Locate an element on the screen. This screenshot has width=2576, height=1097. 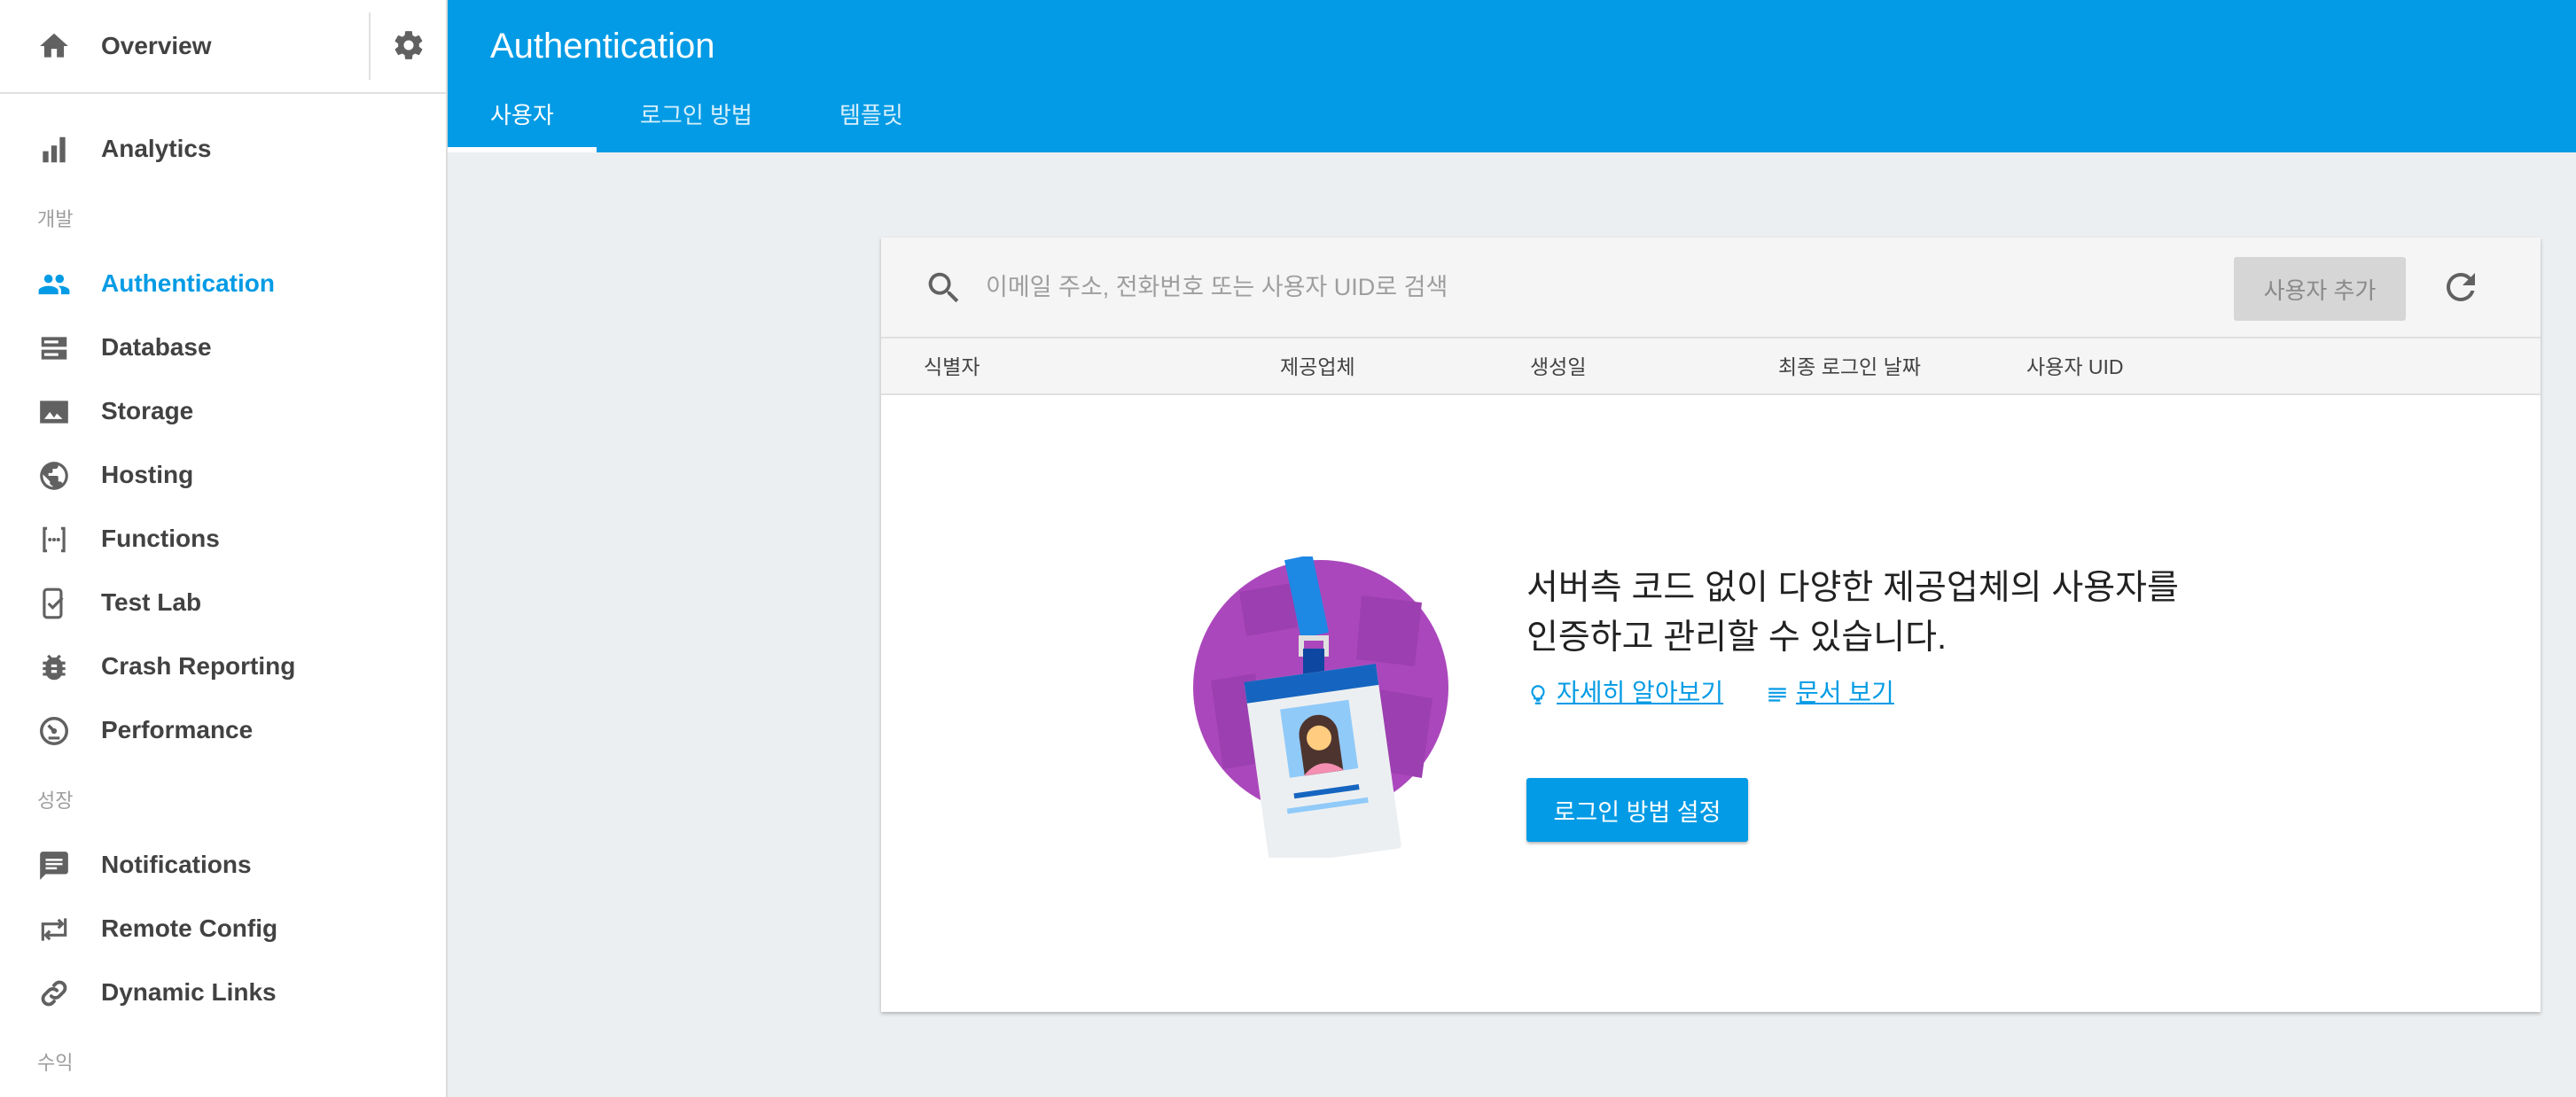
sidebar-item-label: Authentication is located at coordinates (188, 283).